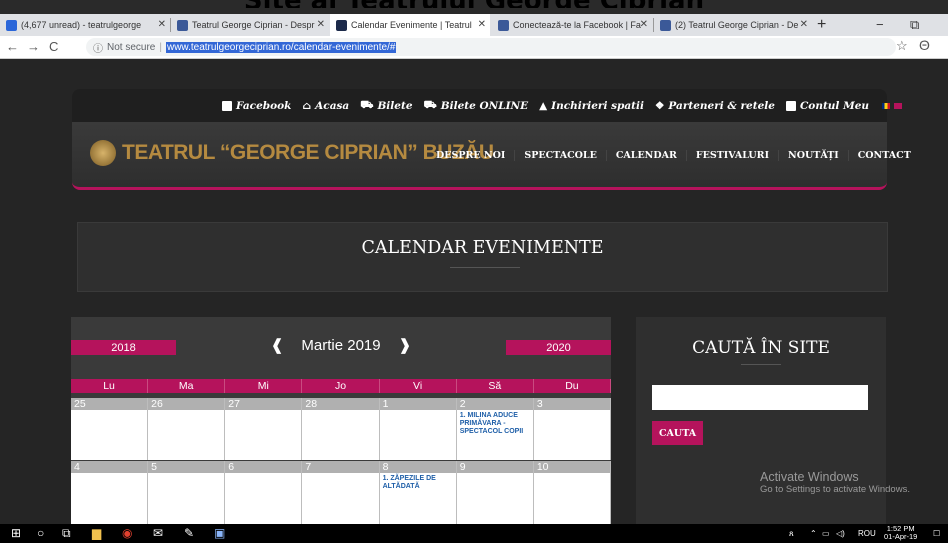 Image resolution: width=948 pixels, height=543 pixels. Describe the element at coordinates (827, 106) in the screenshot. I see `top-link-contul-meu: Contul Meu` at that location.